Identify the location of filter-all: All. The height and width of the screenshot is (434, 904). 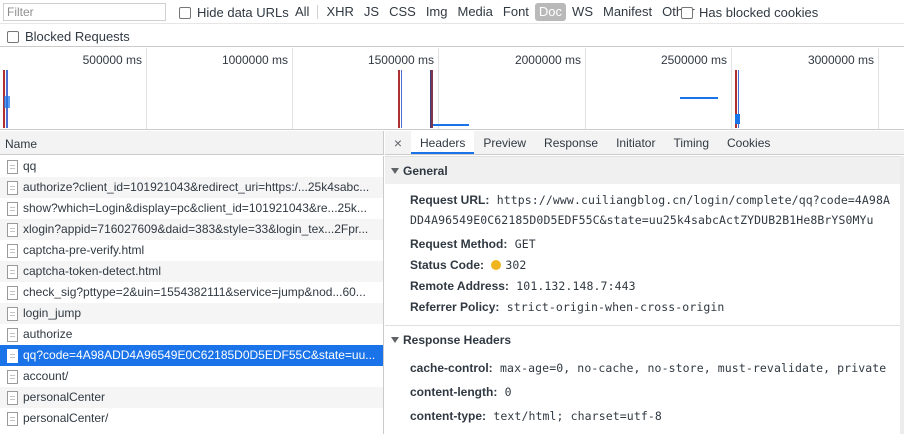
(302, 12).